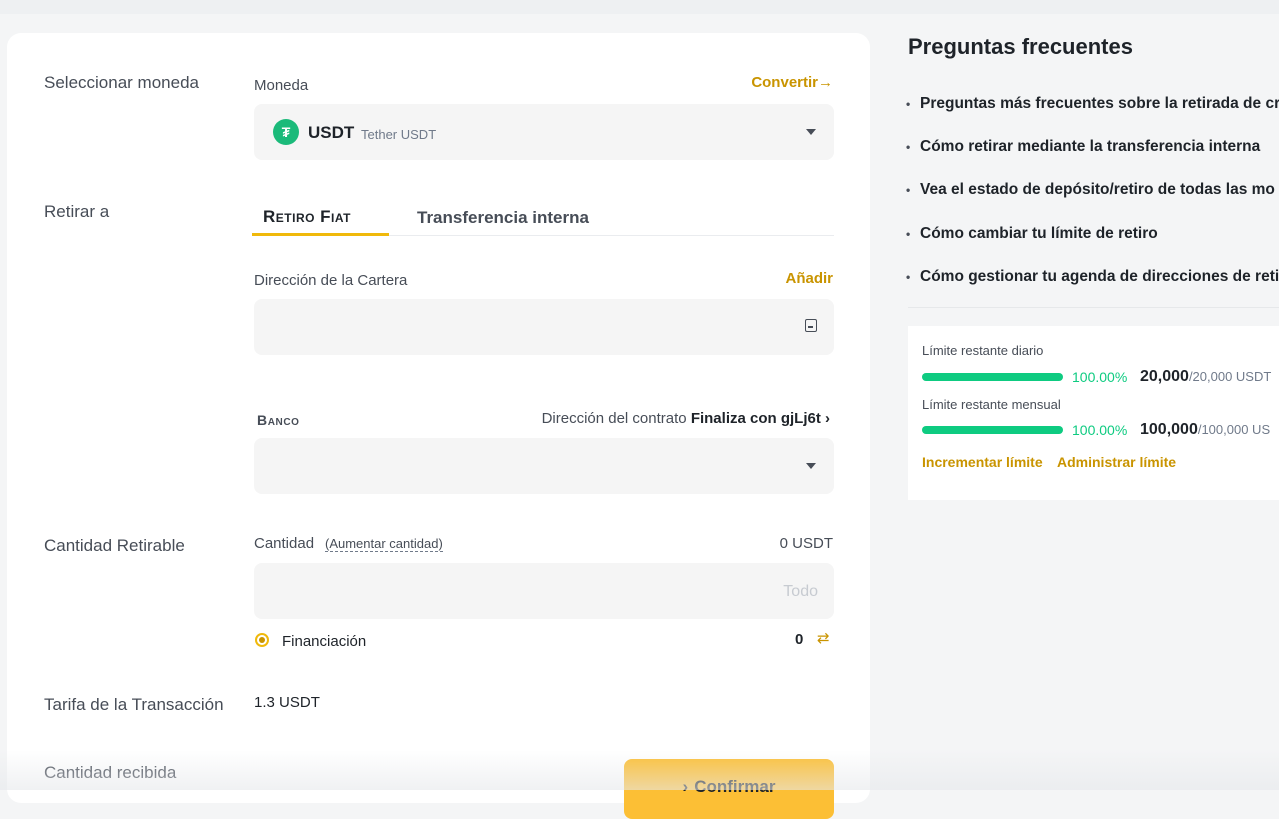 The height and width of the screenshot is (819, 1279). What do you see at coordinates (544, 327) in the screenshot?
I see `wallet-address-input` at bounding box center [544, 327].